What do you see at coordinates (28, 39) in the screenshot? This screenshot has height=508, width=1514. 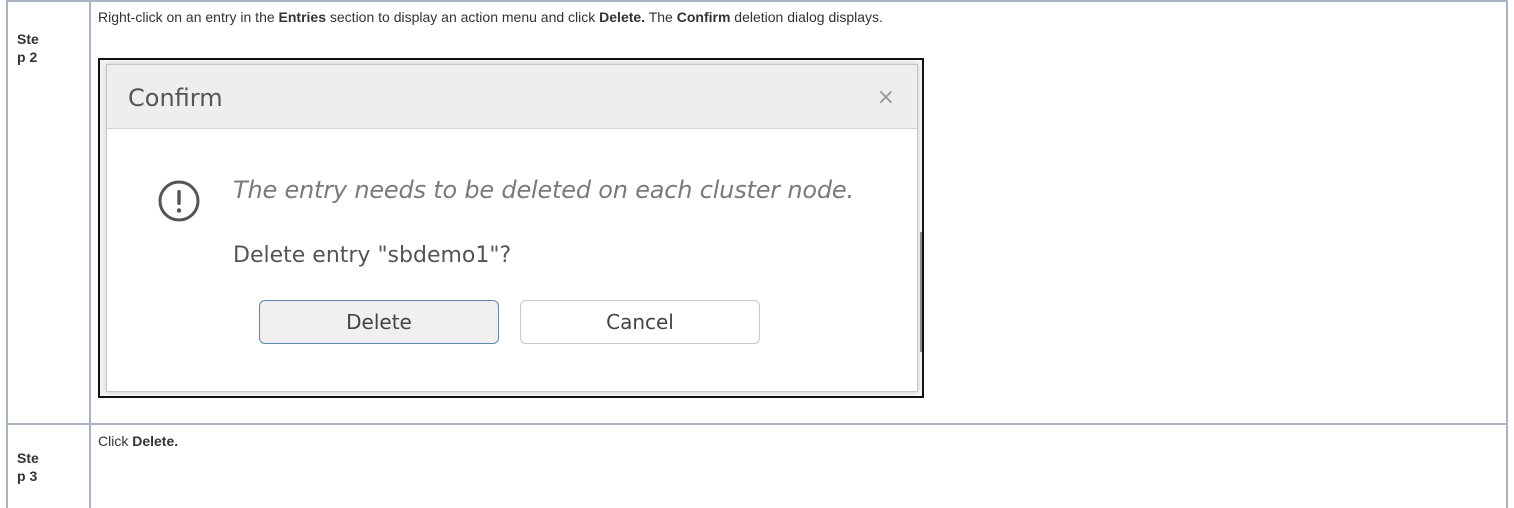 I see `step-2-label-line1: Ste` at bounding box center [28, 39].